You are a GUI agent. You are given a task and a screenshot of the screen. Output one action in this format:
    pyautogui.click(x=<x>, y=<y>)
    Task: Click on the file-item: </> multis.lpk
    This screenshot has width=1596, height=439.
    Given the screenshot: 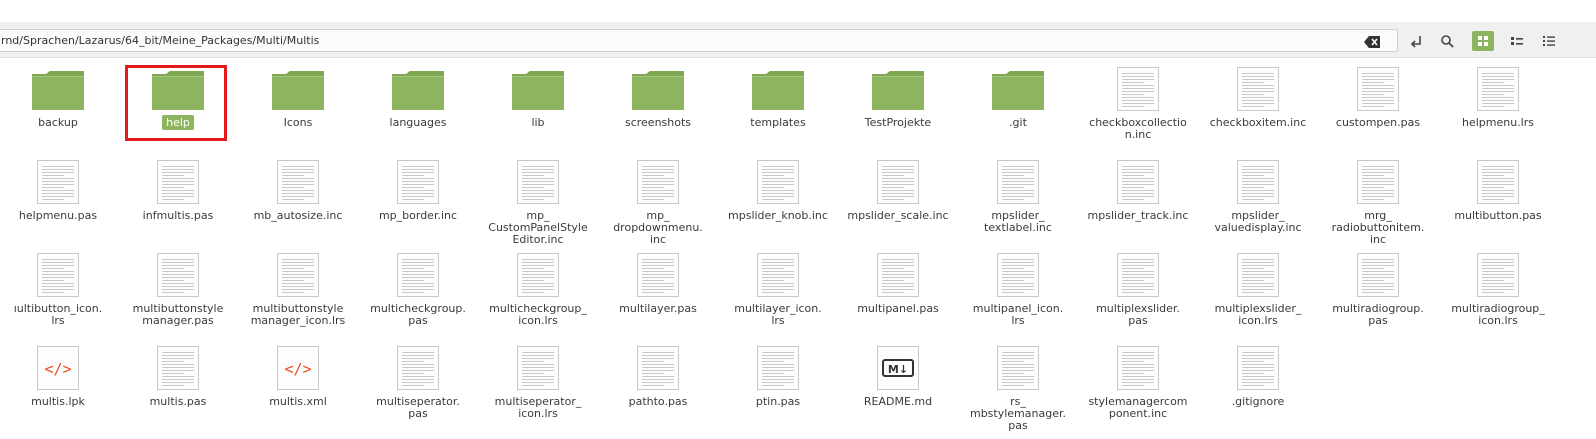 What is the action you would take?
    pyautogui.click(x=59, y=384)
    